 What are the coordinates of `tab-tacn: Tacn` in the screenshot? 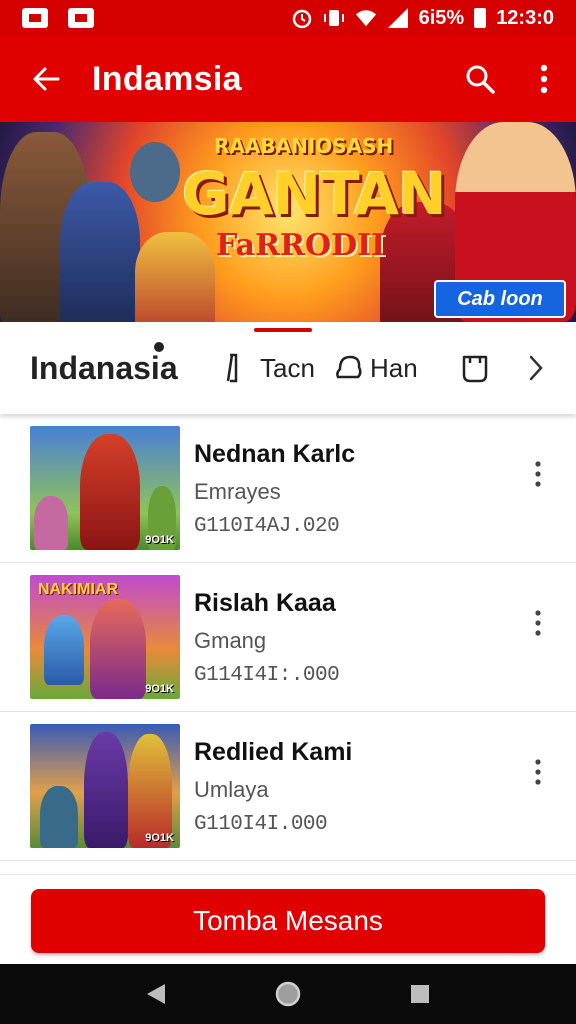 It's located at (274, 368).